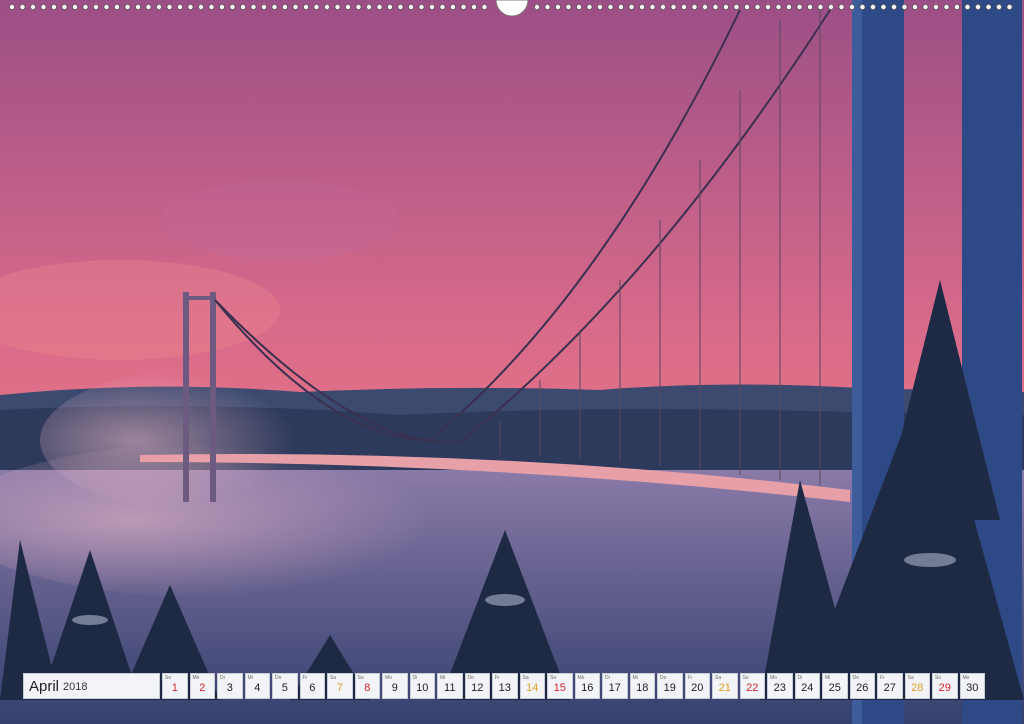  Describe the element at coordinates (477, 688) in the screenshot. I see `day-number: 12` at that location.